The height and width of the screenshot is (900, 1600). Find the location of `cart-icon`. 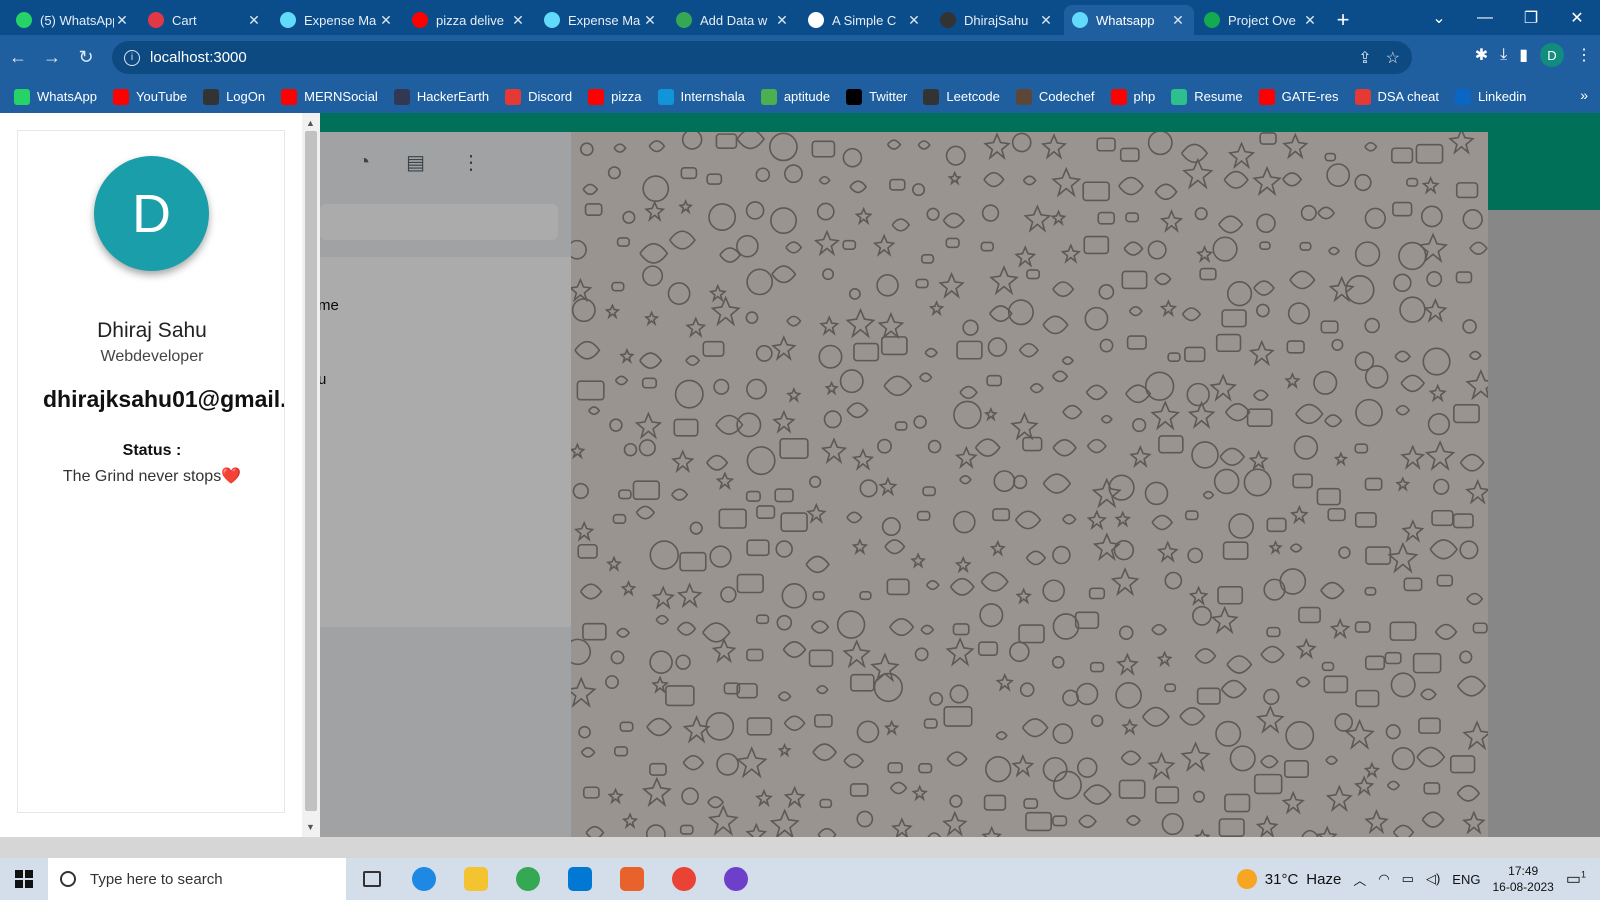

cart-icon is located at coordinates (156, 20).